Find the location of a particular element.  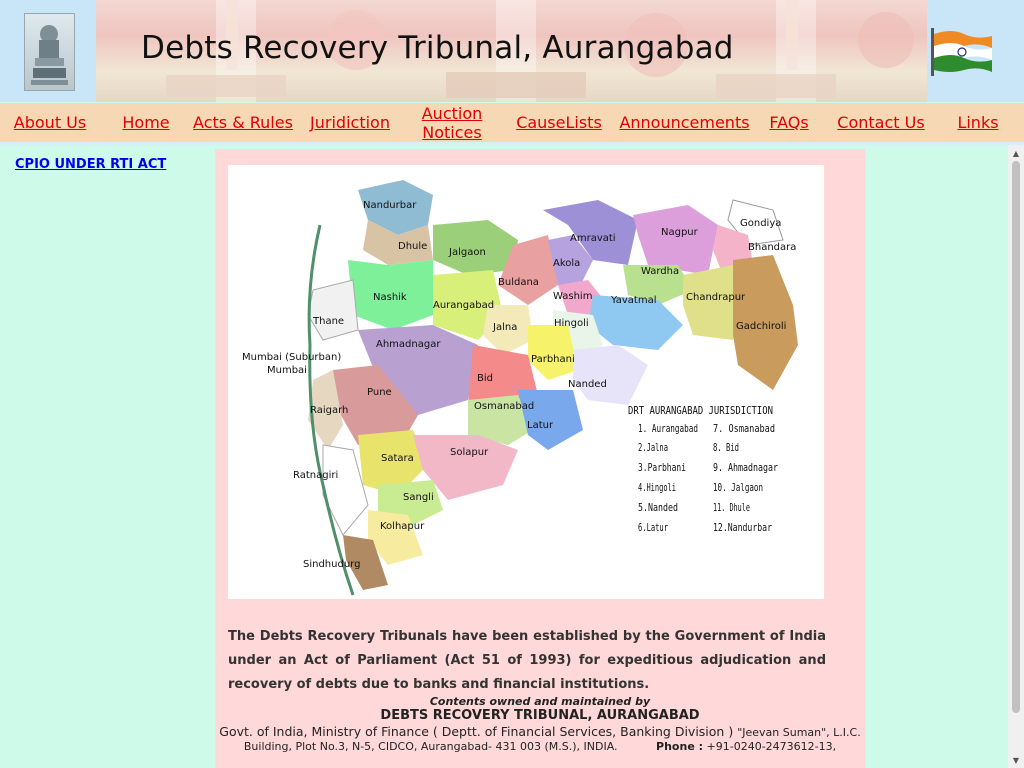

nav-acts-rules: Acts & Rules is located at coordinates (243, 122).